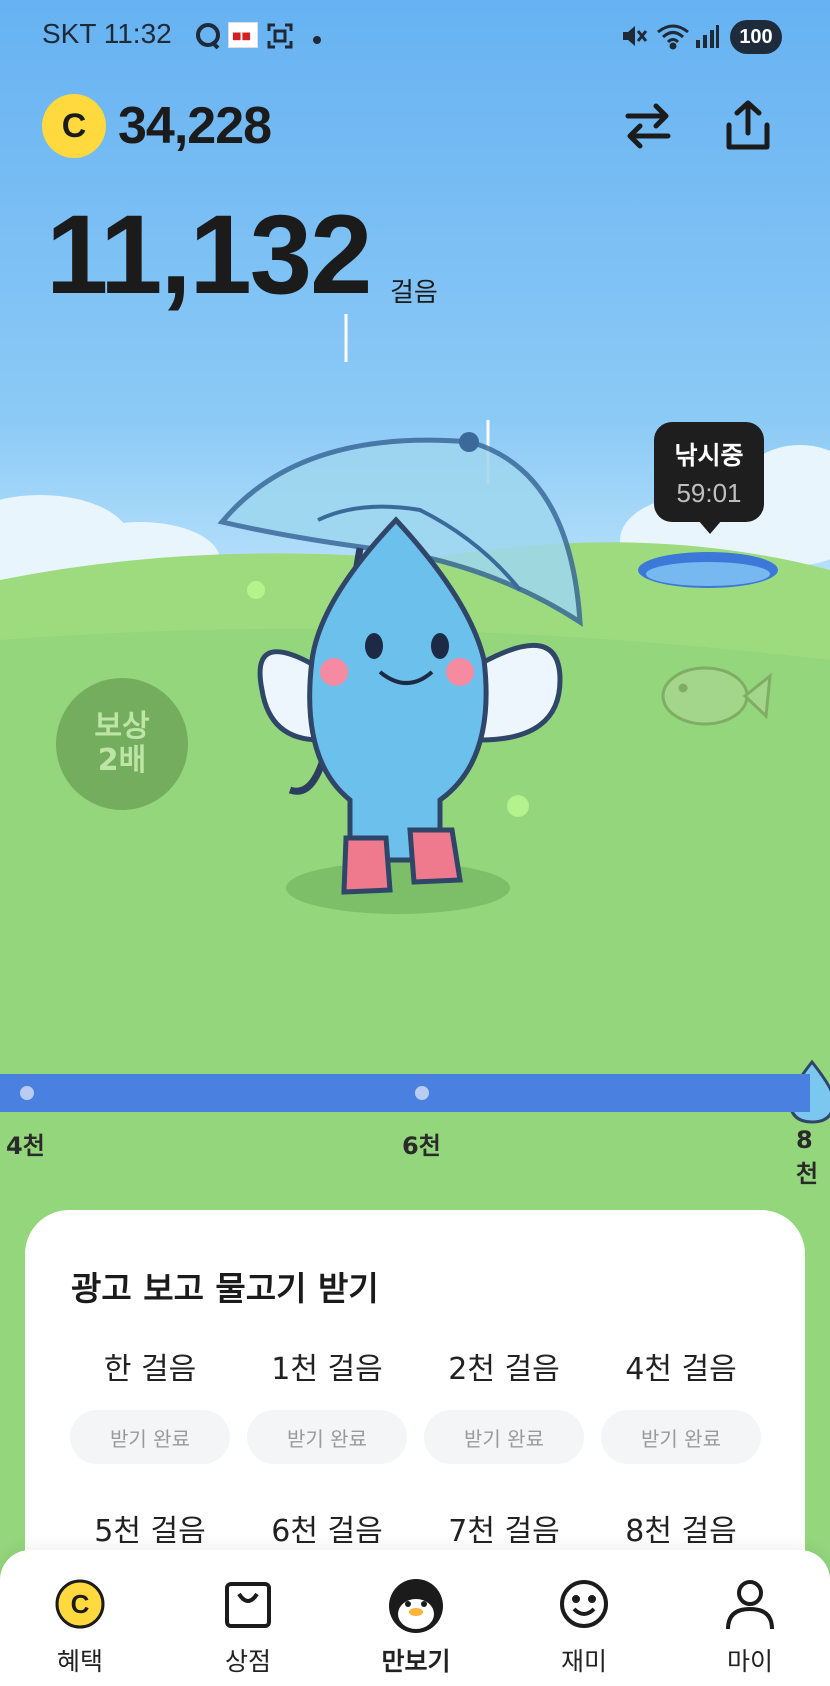 The image size is (830, 1686). Describe the element at coordinates (225, 1288) in the screenshot. I see `card-title: 광고 보고 물고기 받기` at that location.